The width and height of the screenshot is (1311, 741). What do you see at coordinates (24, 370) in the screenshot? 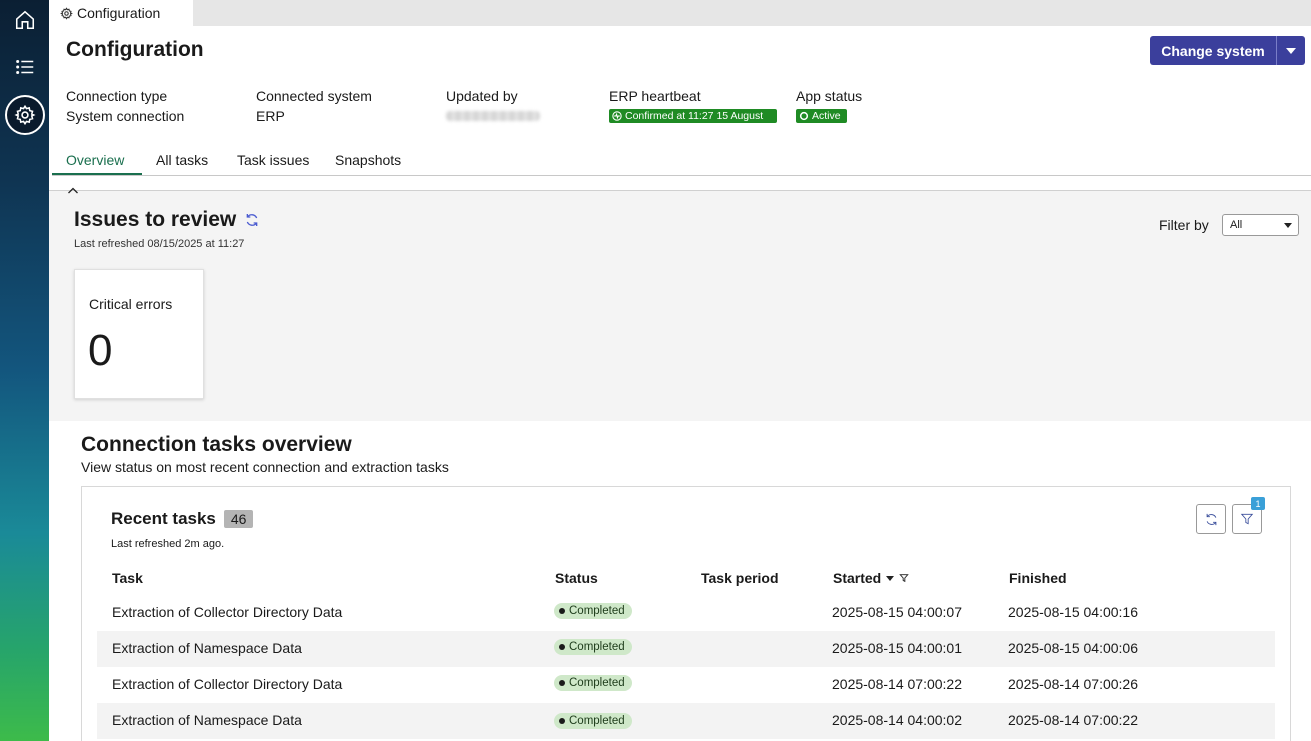
I see `left-rail` at bounding box center [24, 370].